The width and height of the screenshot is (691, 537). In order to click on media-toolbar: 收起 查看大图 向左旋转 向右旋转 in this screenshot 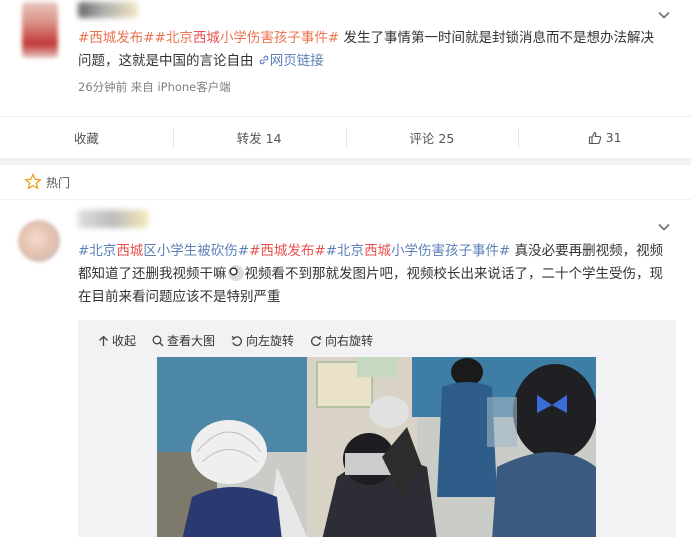, I will do `click(235, 340)`.